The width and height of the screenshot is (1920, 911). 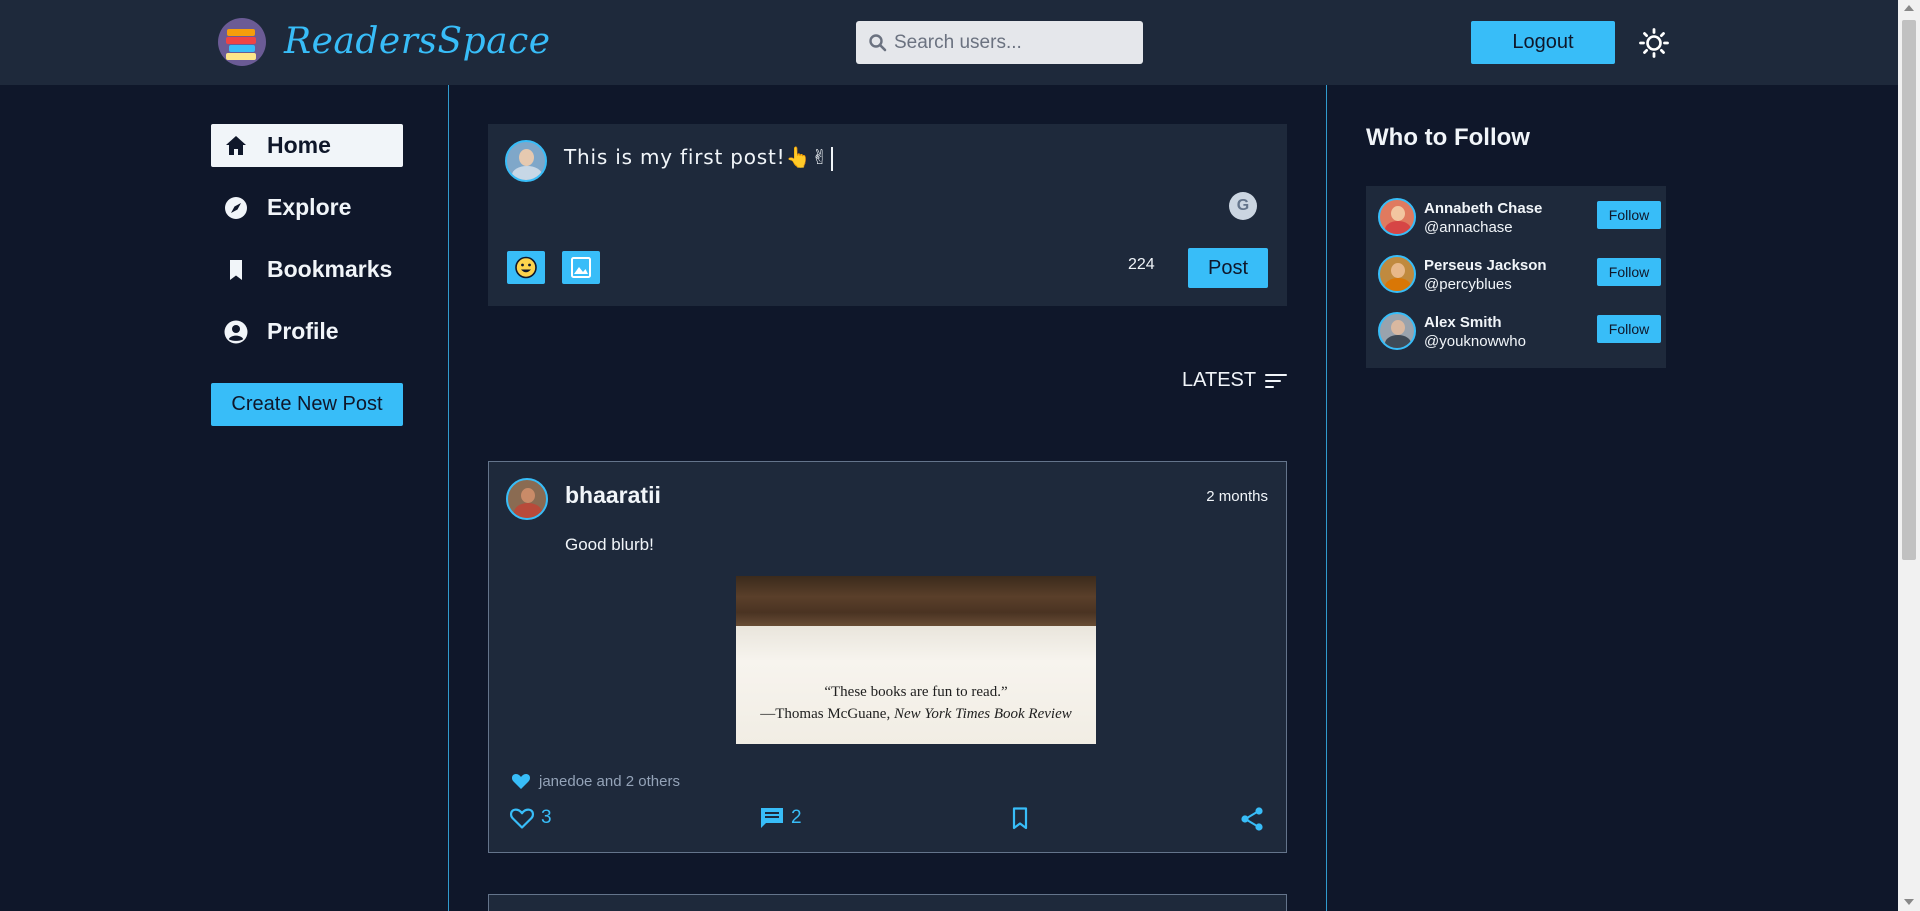 I want to click on composer-text: This is my first post!👆✌, so click(x=696, y=157).